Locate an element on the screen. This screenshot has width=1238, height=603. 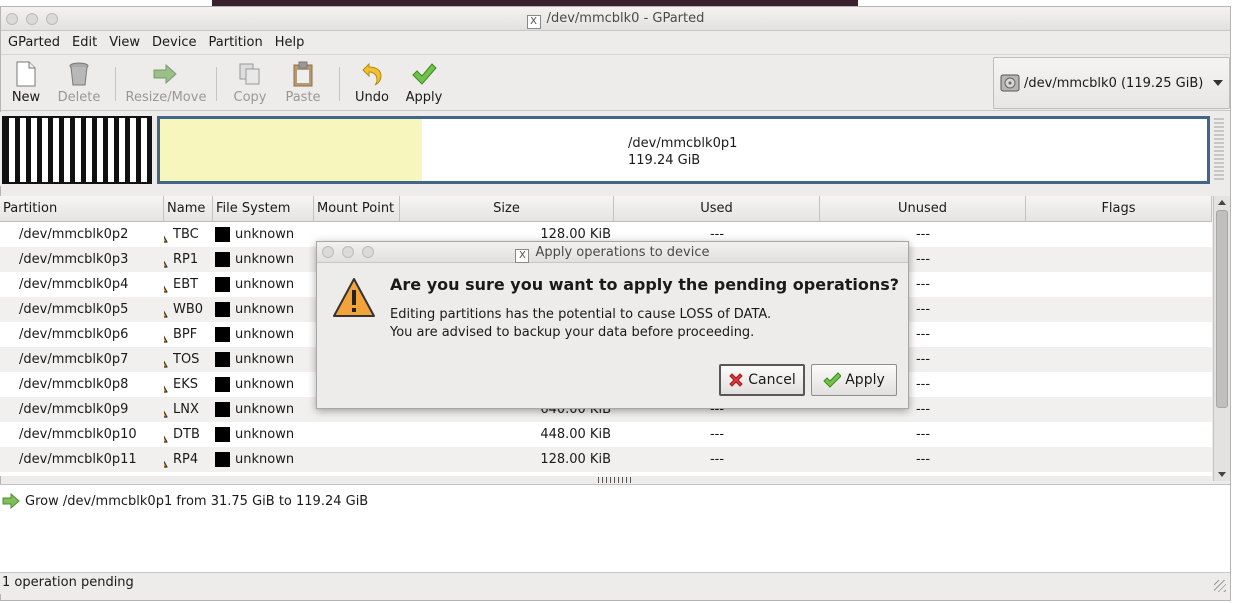
column-file-system: File System is located at coordinates (263, 208).